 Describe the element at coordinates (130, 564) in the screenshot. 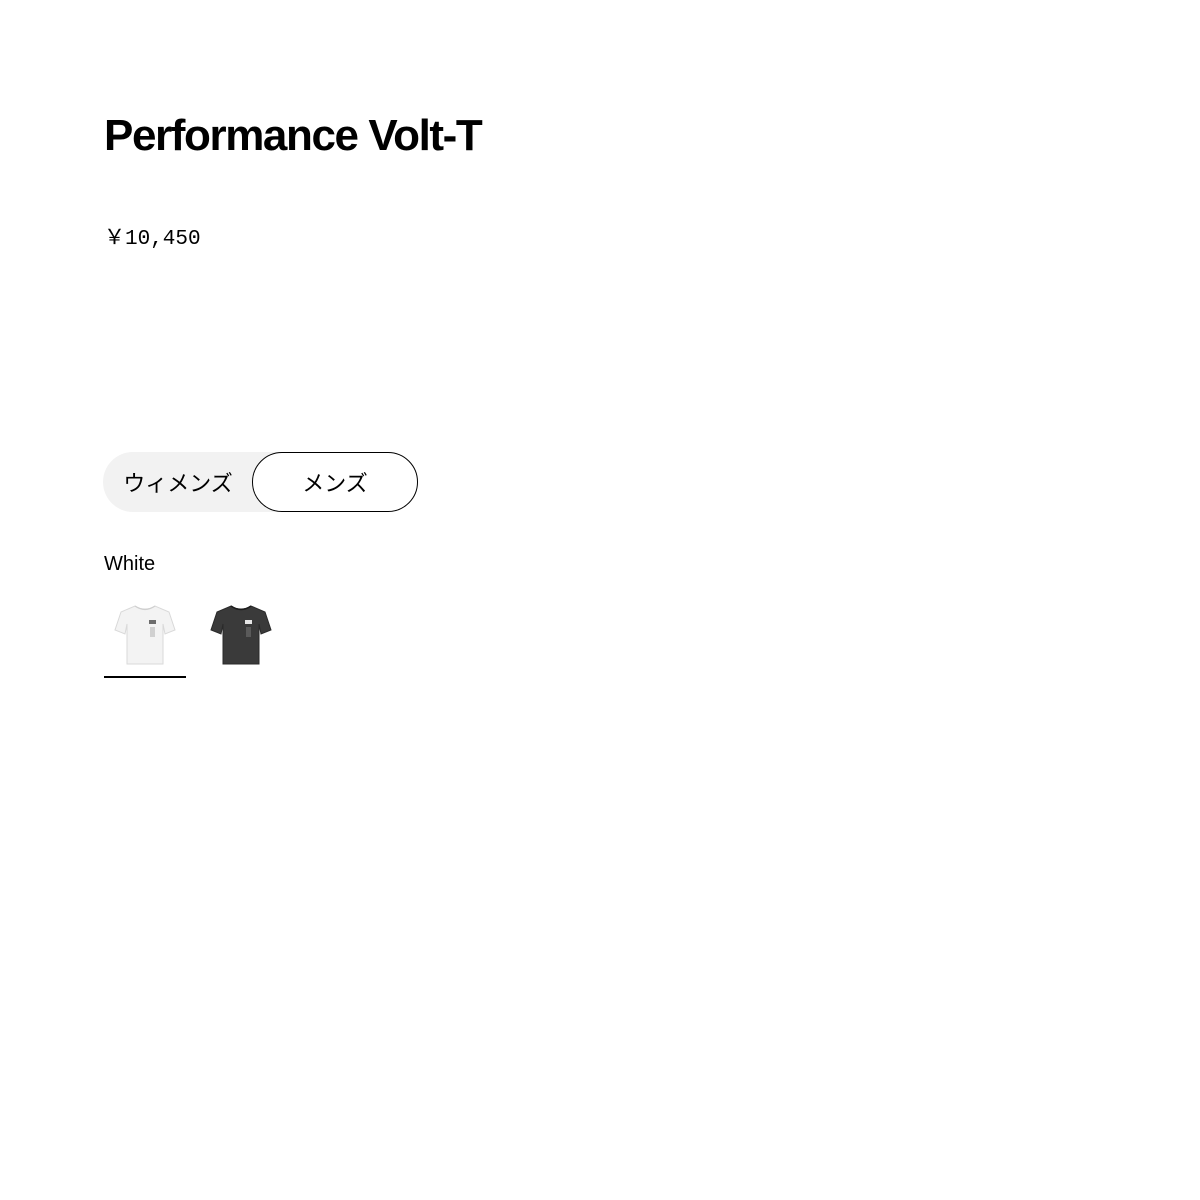

I see `selected-color-name: White` at that location.